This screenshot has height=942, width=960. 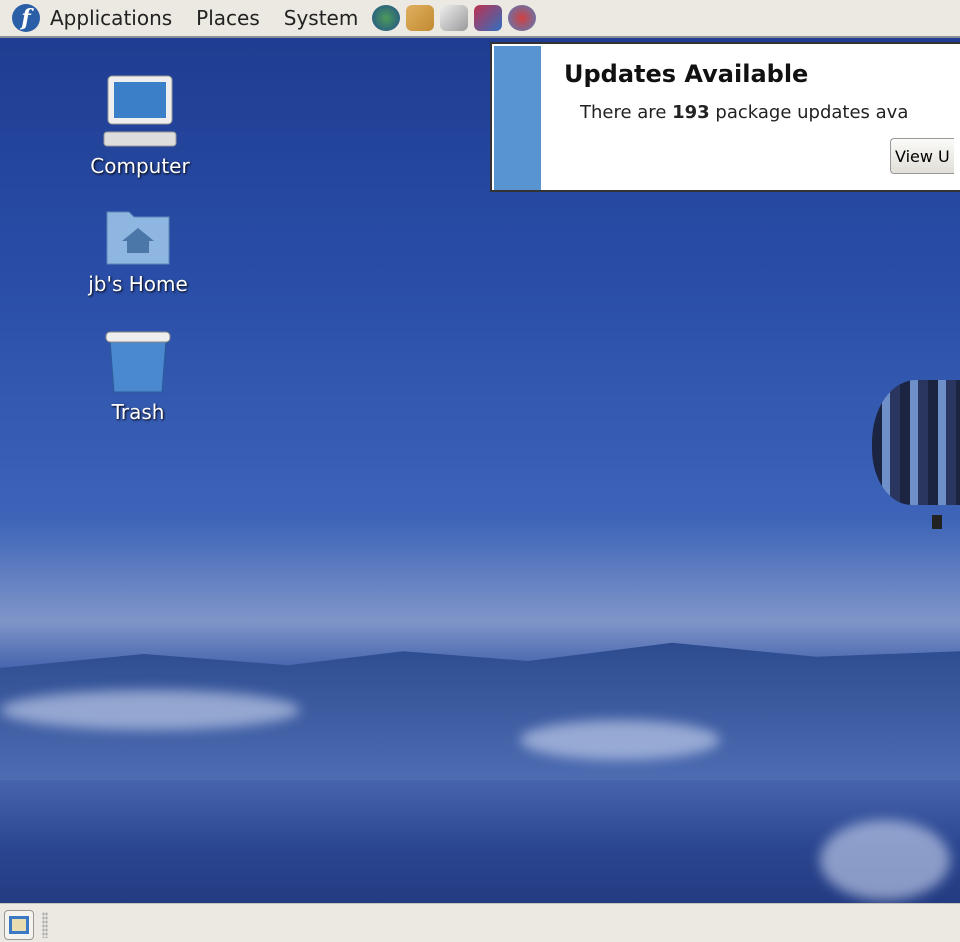 What do you see at coordinates (138, 238) in the screenshot?
I see `home-folder-icon` at bounding box center [138, 238].